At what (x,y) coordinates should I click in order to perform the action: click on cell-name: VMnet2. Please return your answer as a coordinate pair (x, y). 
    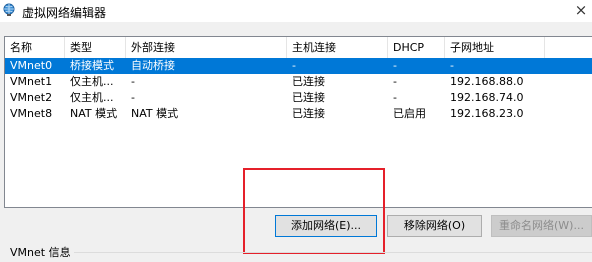
    Looking at the image, I should click on (31, 97).